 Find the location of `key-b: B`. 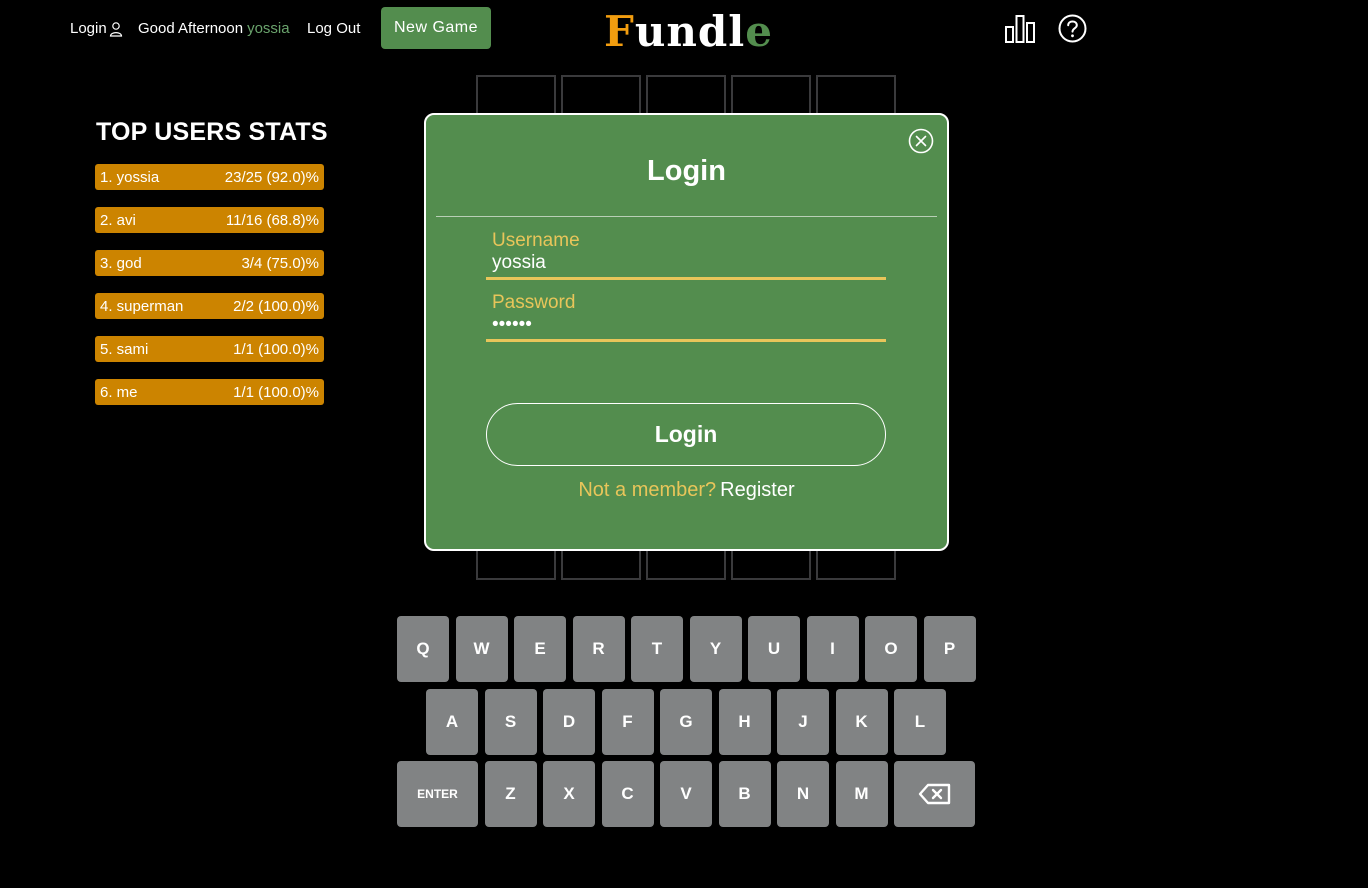

key-b: B is located at coordinates (744, 794).